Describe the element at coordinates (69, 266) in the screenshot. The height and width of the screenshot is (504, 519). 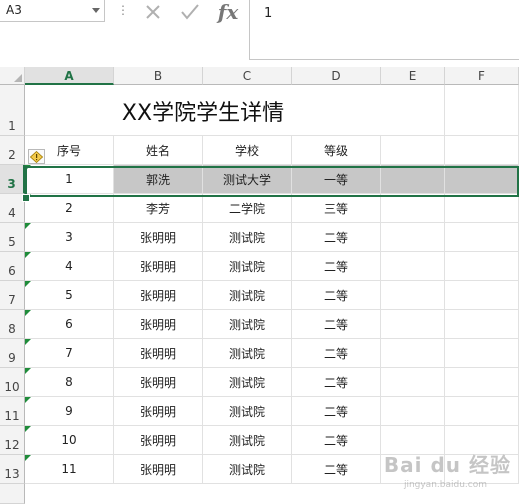
I see `cell-index: 4` at that location.